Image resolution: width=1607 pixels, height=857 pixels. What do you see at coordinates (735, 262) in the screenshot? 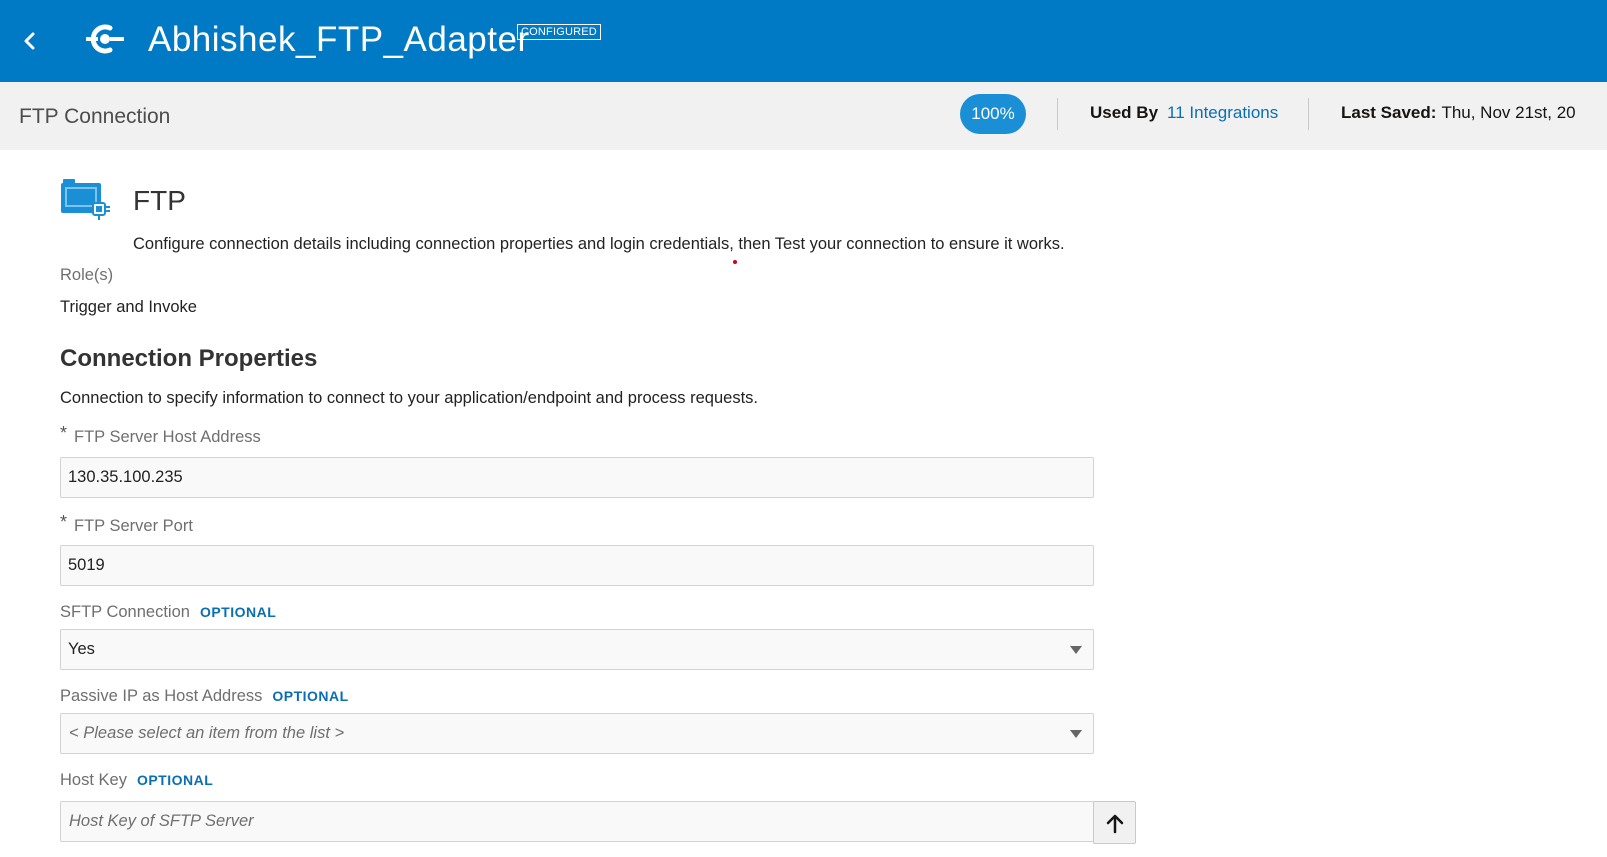
I see `cursor-dot` at bounding box center [735, 262].